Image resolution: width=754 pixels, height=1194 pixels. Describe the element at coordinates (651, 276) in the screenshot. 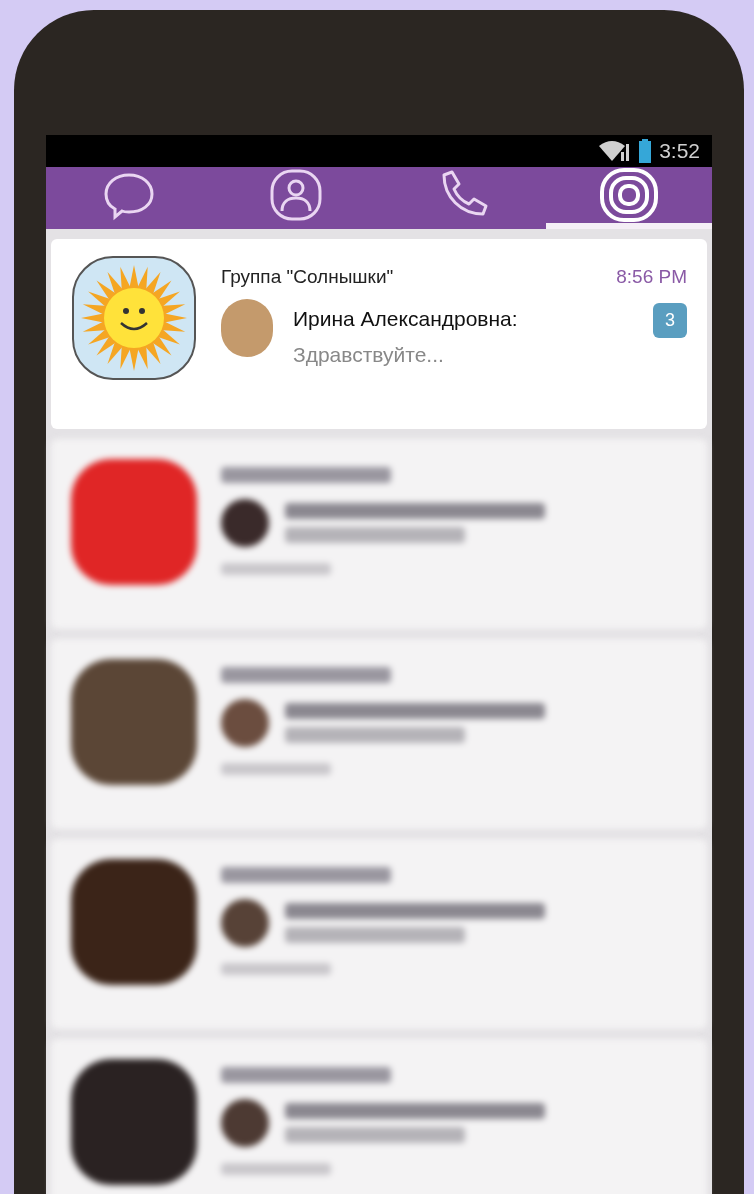

I see `chat-time: 8:56 PM` at that location.